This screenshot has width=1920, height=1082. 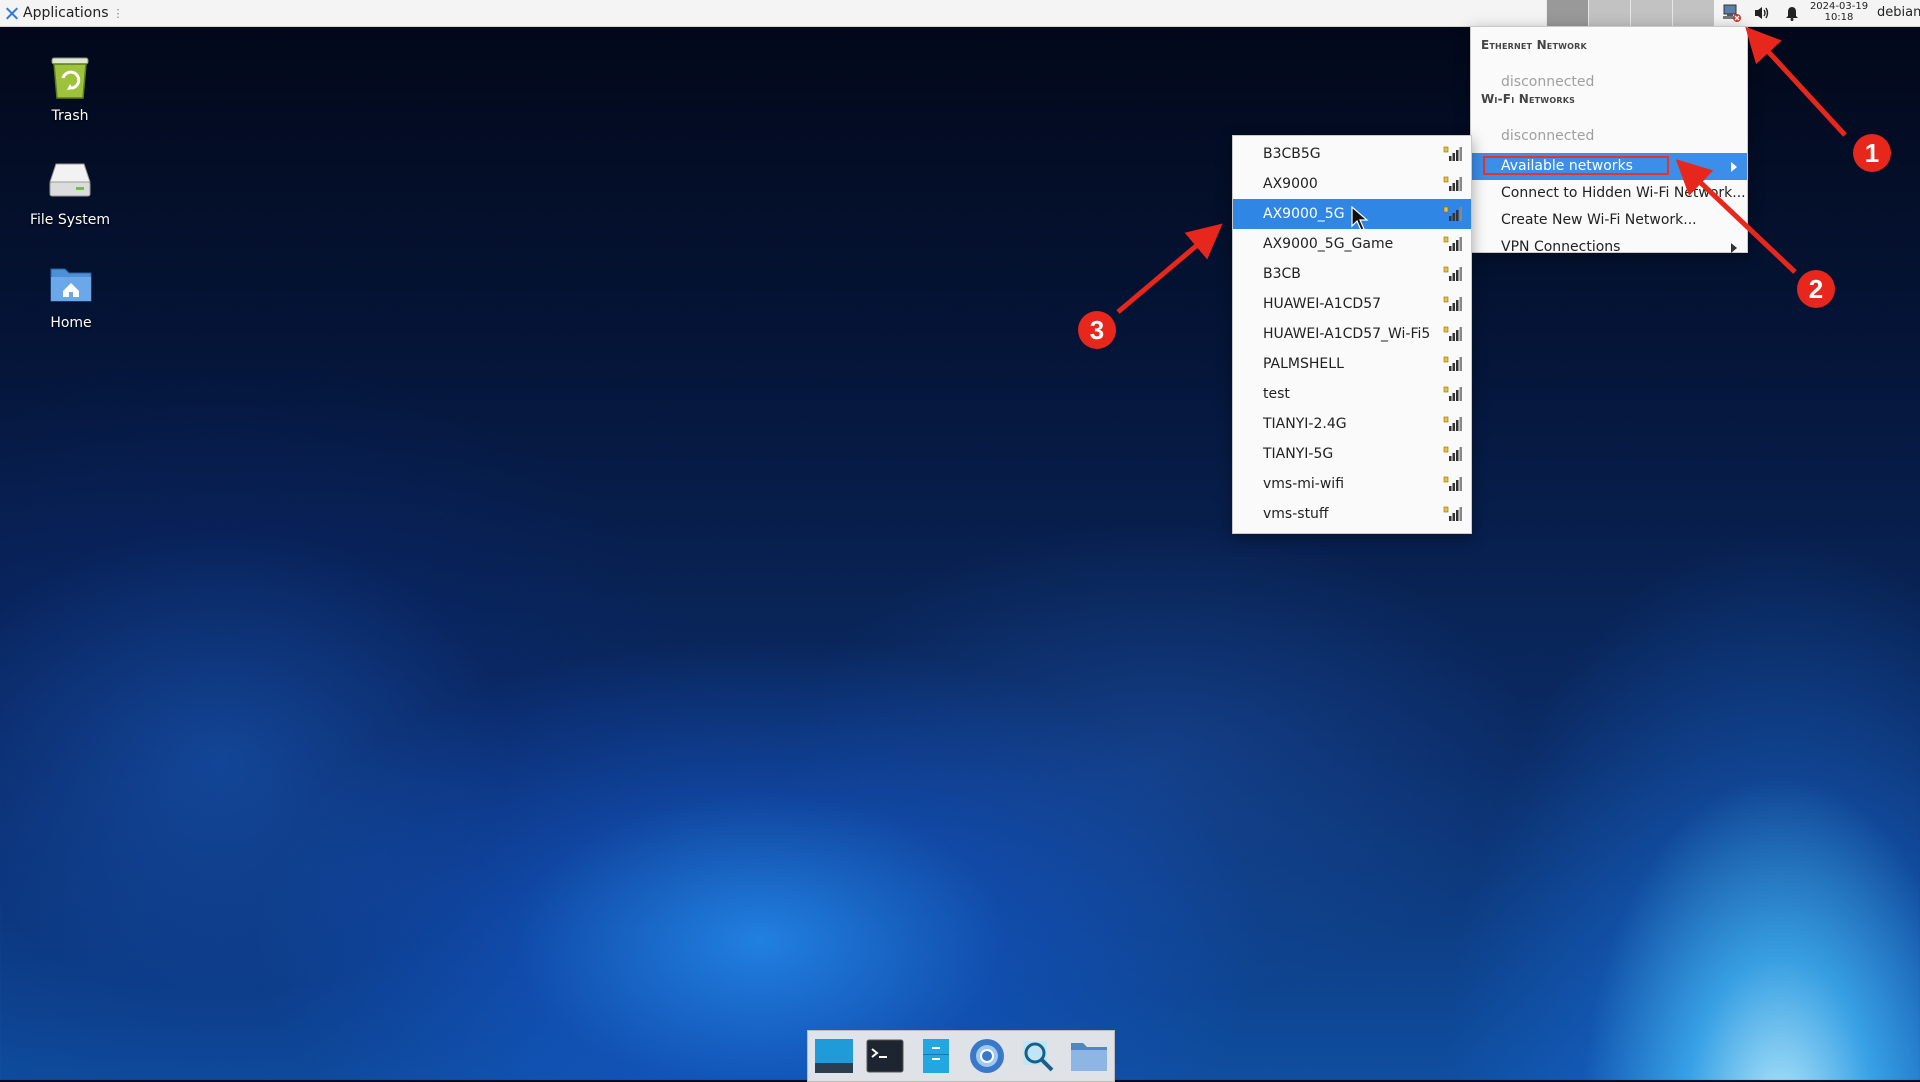 I want to click on workspace-switcher, so click(x=1630, y=13).